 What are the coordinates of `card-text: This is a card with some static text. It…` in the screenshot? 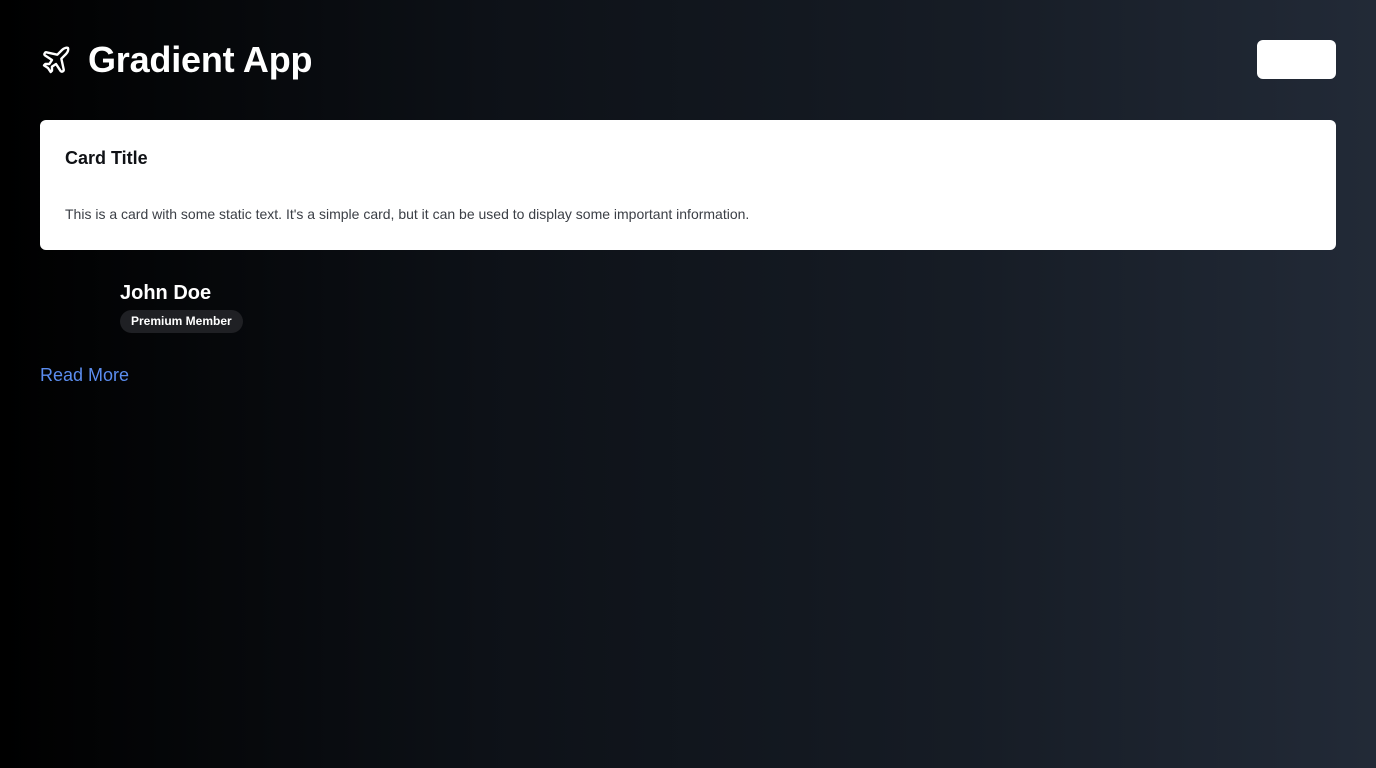 It's located at (407, 214).